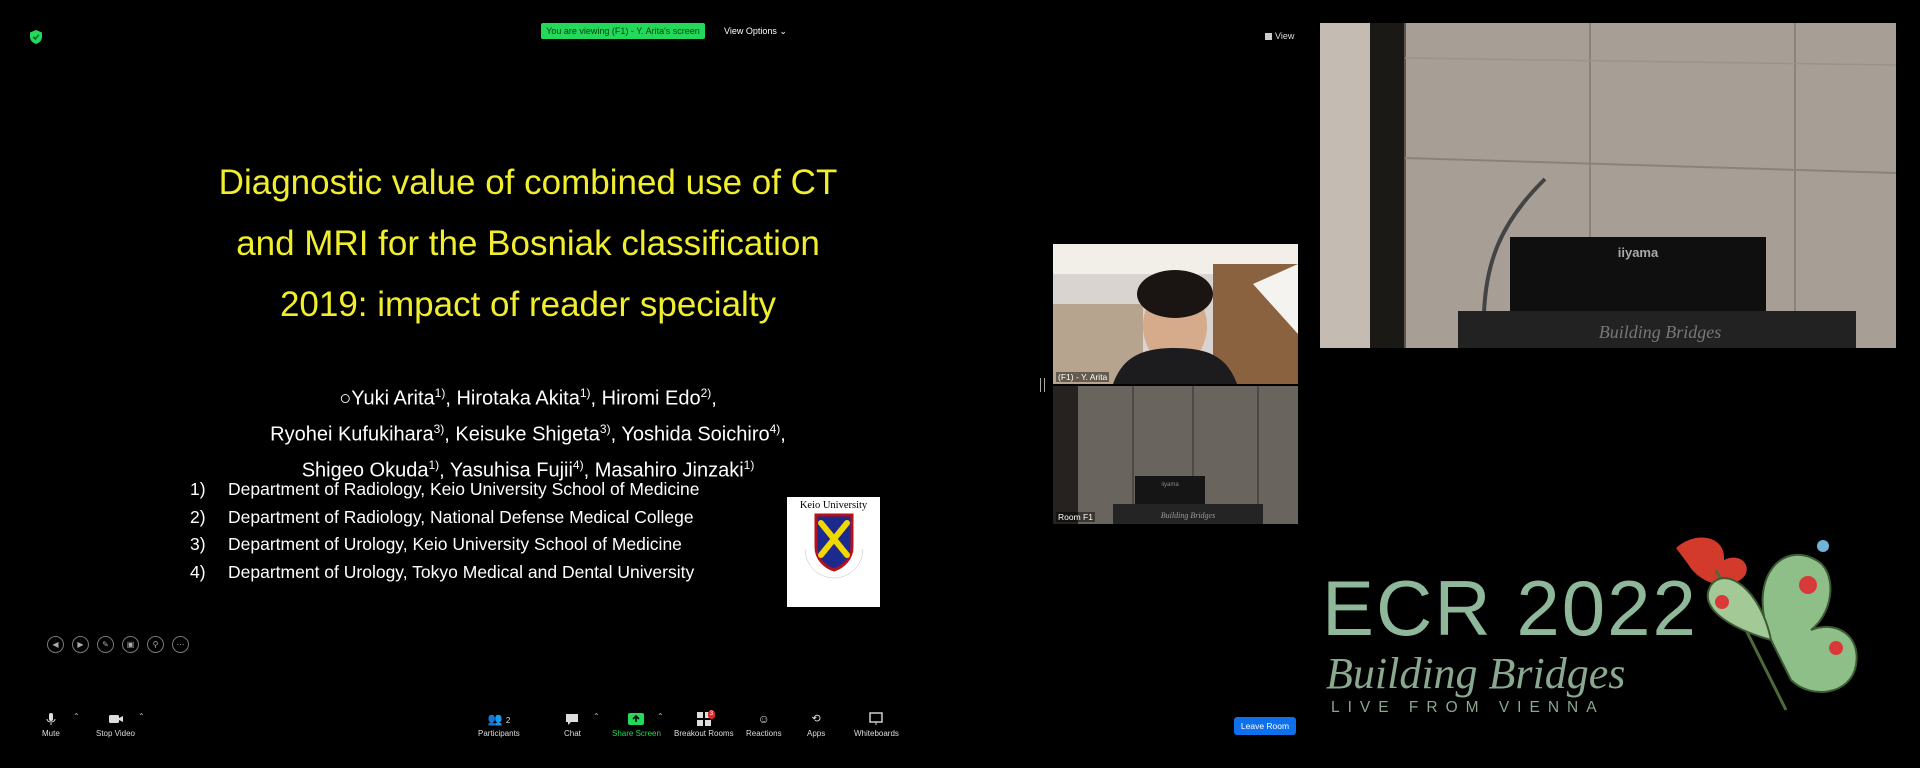  What do you see at coordinates (1268, 36) in the screenshot?
I see `view-layout-icon` at bounding box center [1268, 36].